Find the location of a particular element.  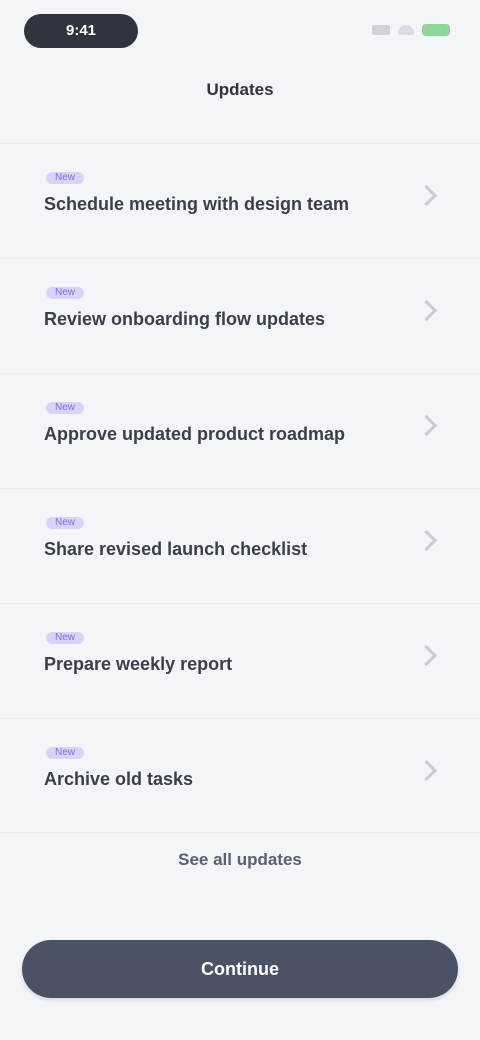

header: Updates is located at coordinates (240, 90).